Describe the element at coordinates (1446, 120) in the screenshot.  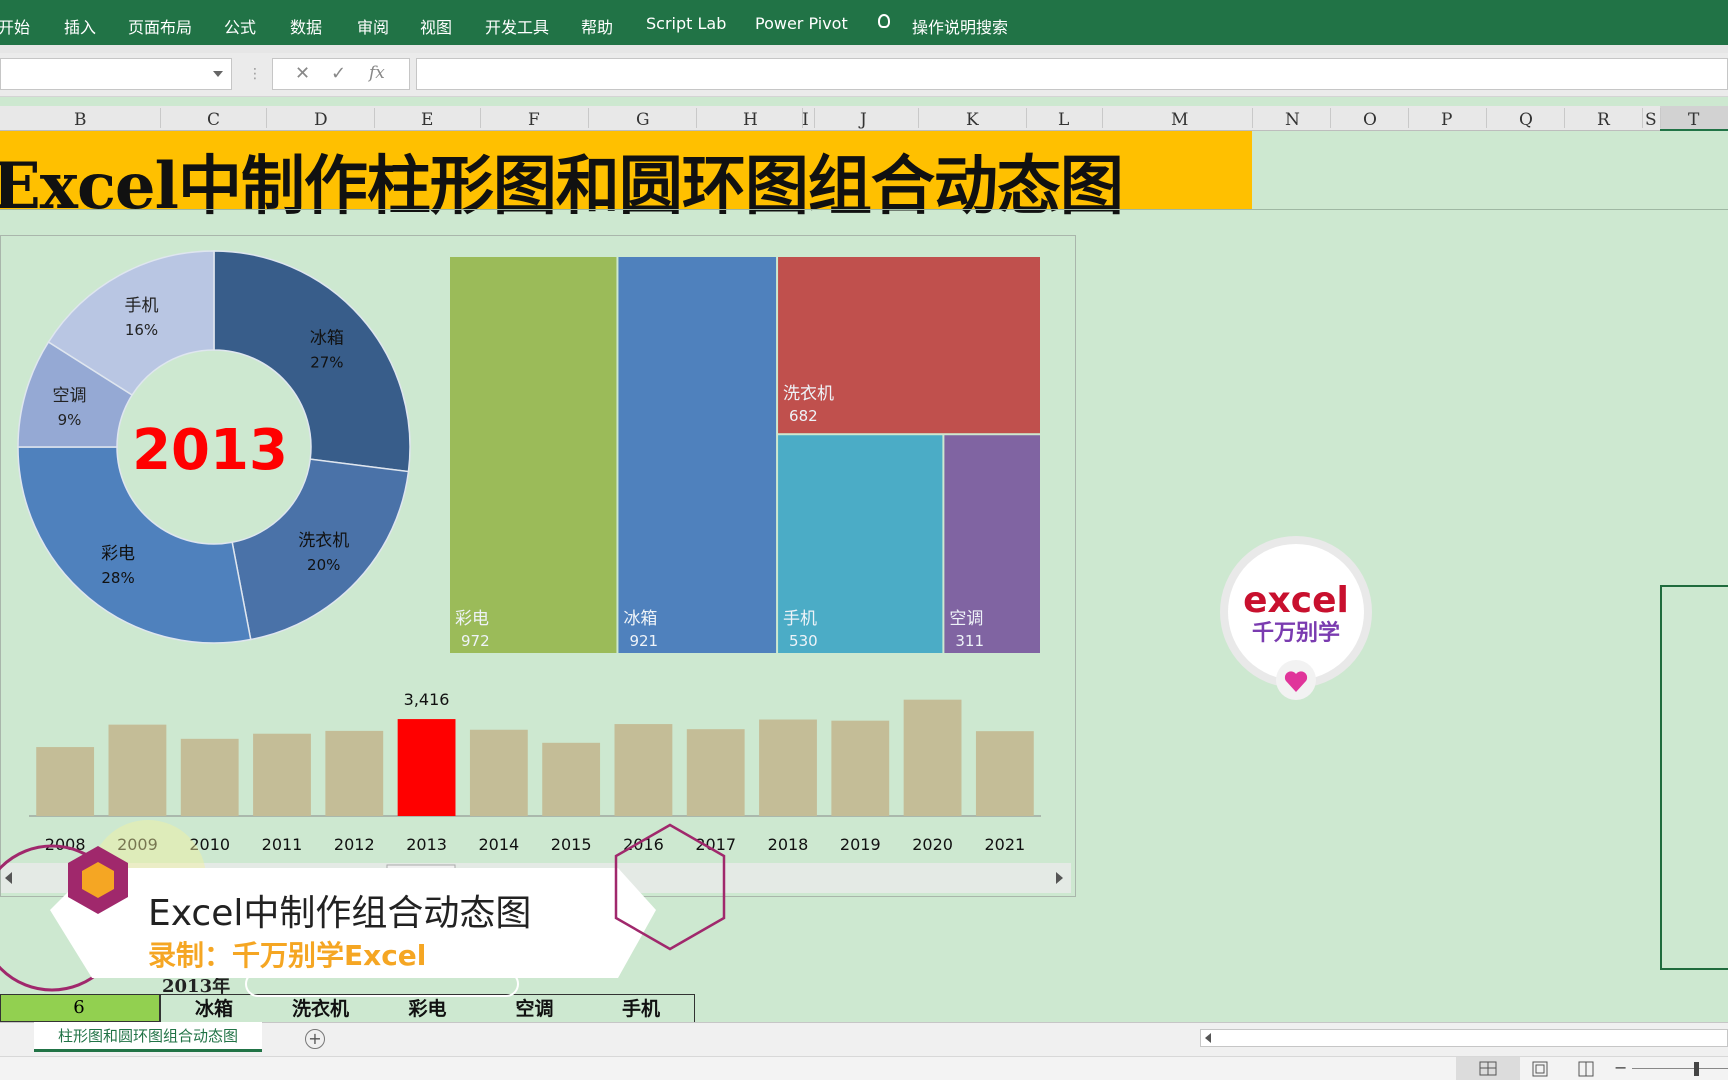
I see `column-header: P` at that location.